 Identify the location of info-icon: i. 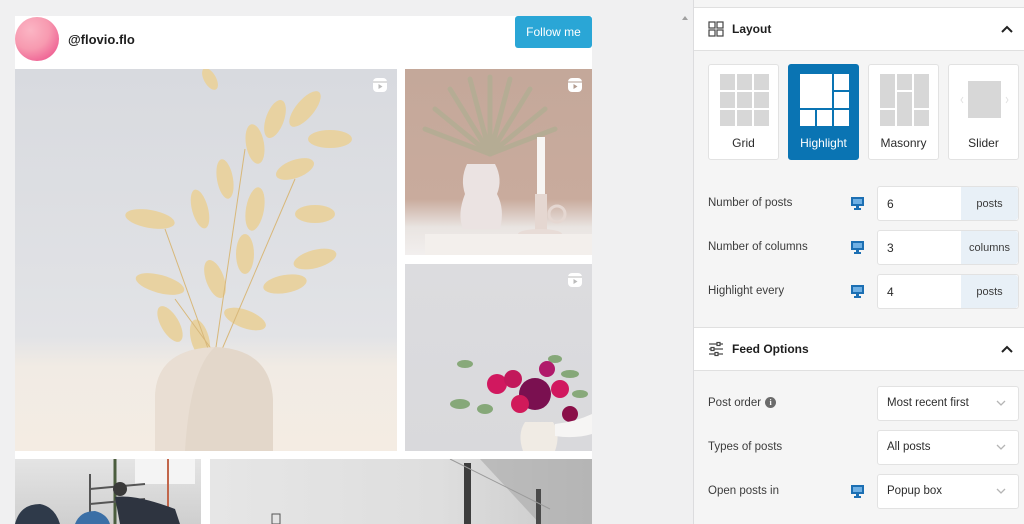
(771, 402).